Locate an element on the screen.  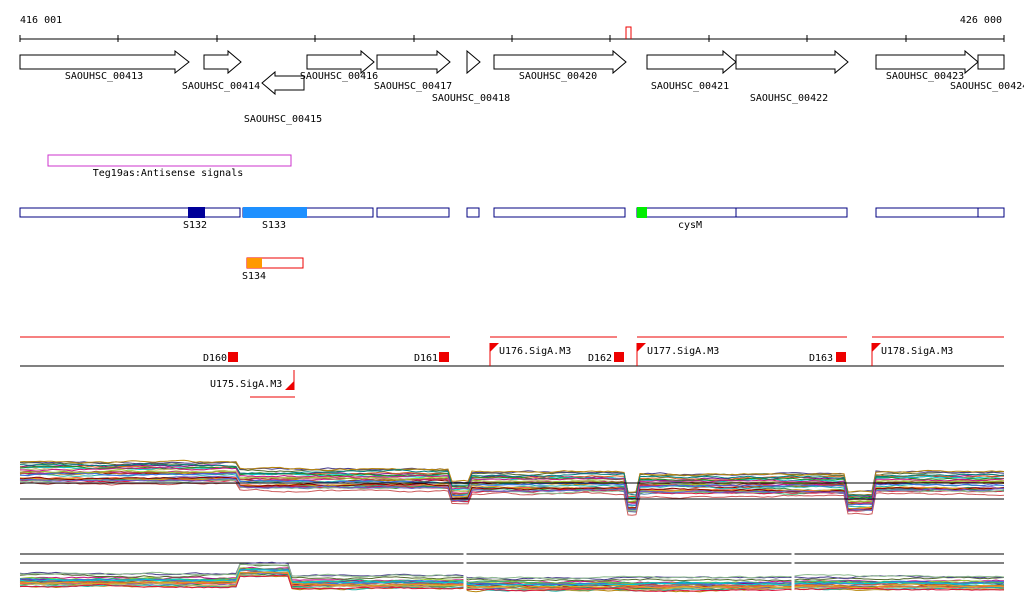
gene-label-00413: SAOUHSC_00413 is located at coordinates (104, 76).